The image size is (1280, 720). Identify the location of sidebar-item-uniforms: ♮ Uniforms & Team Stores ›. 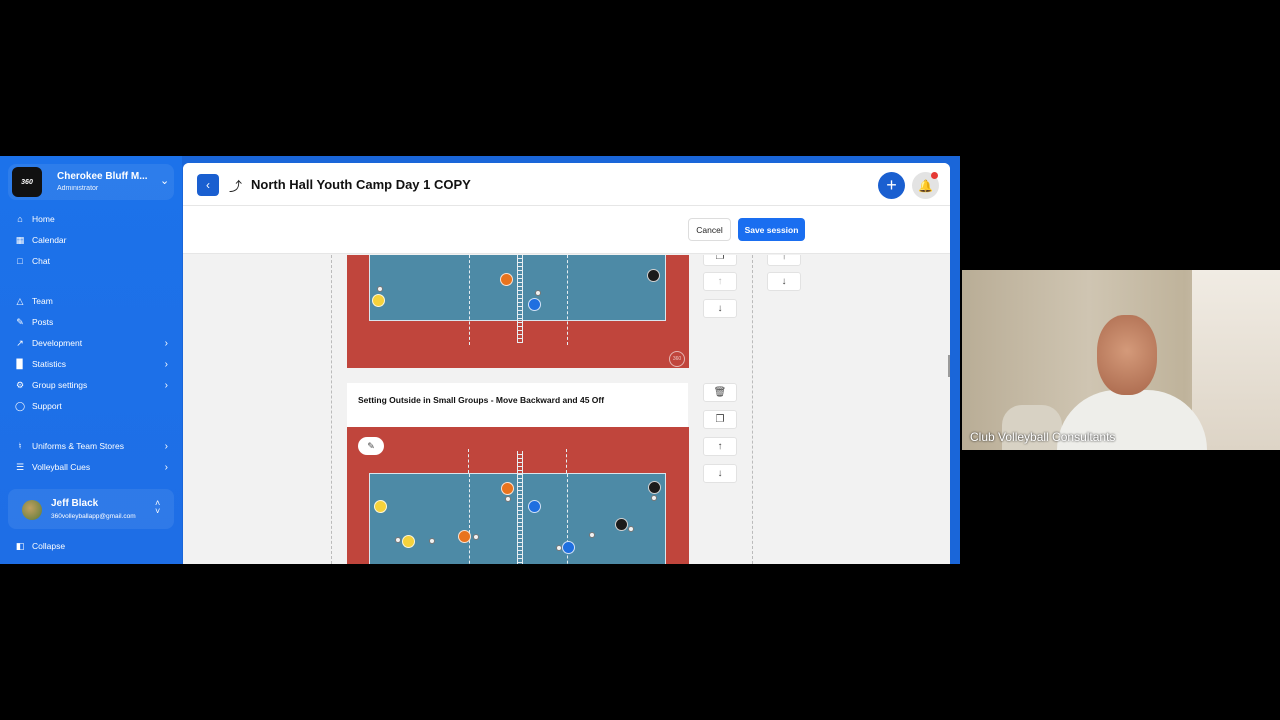
(94, 446).